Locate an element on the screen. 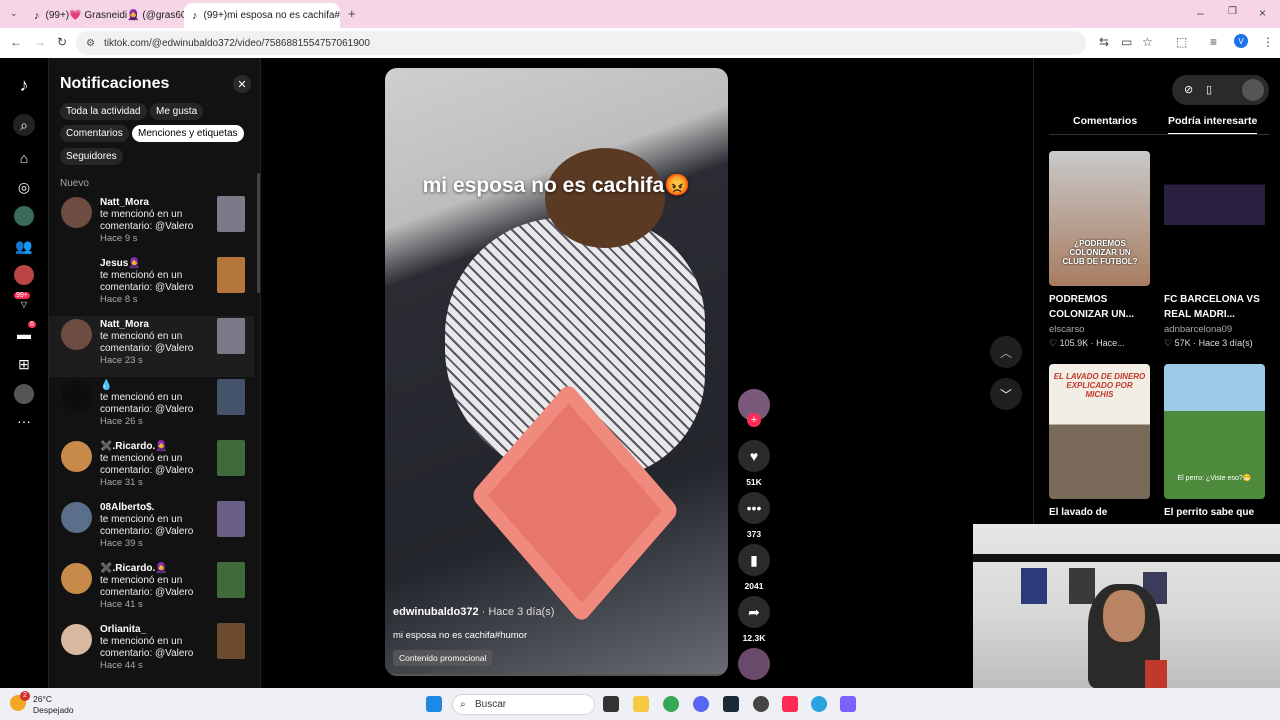 The image size is (1280, 720). minimize-button: – is located at coordinates (1200, 13).